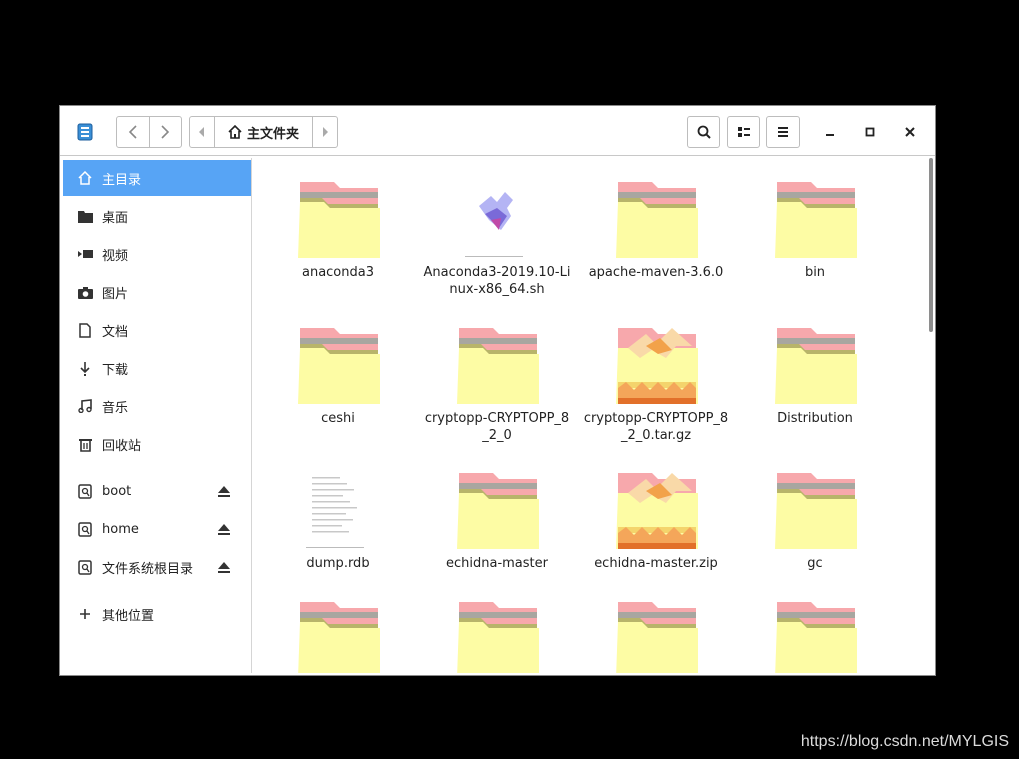 The width and height of the screenshot is (1019, 759). What do you see at coordinates (85, 330) in the screenshot?
I see `document-icon` at bounding box center [85, 330].